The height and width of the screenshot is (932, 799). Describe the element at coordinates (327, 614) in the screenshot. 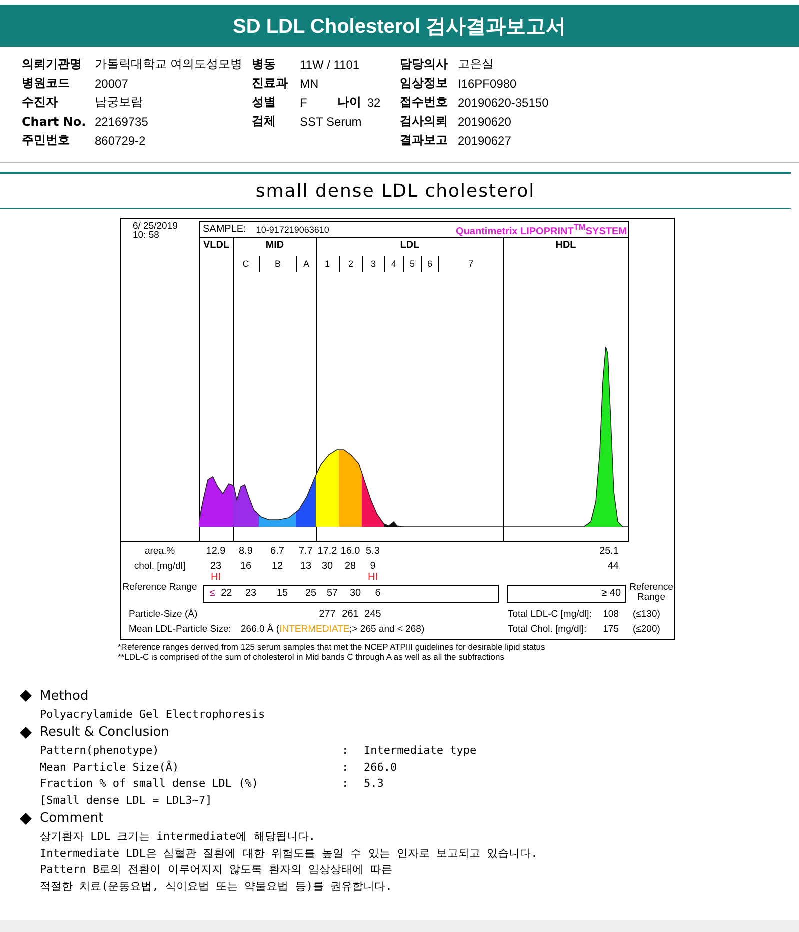

I see `table-cell-text: 277` at that location.